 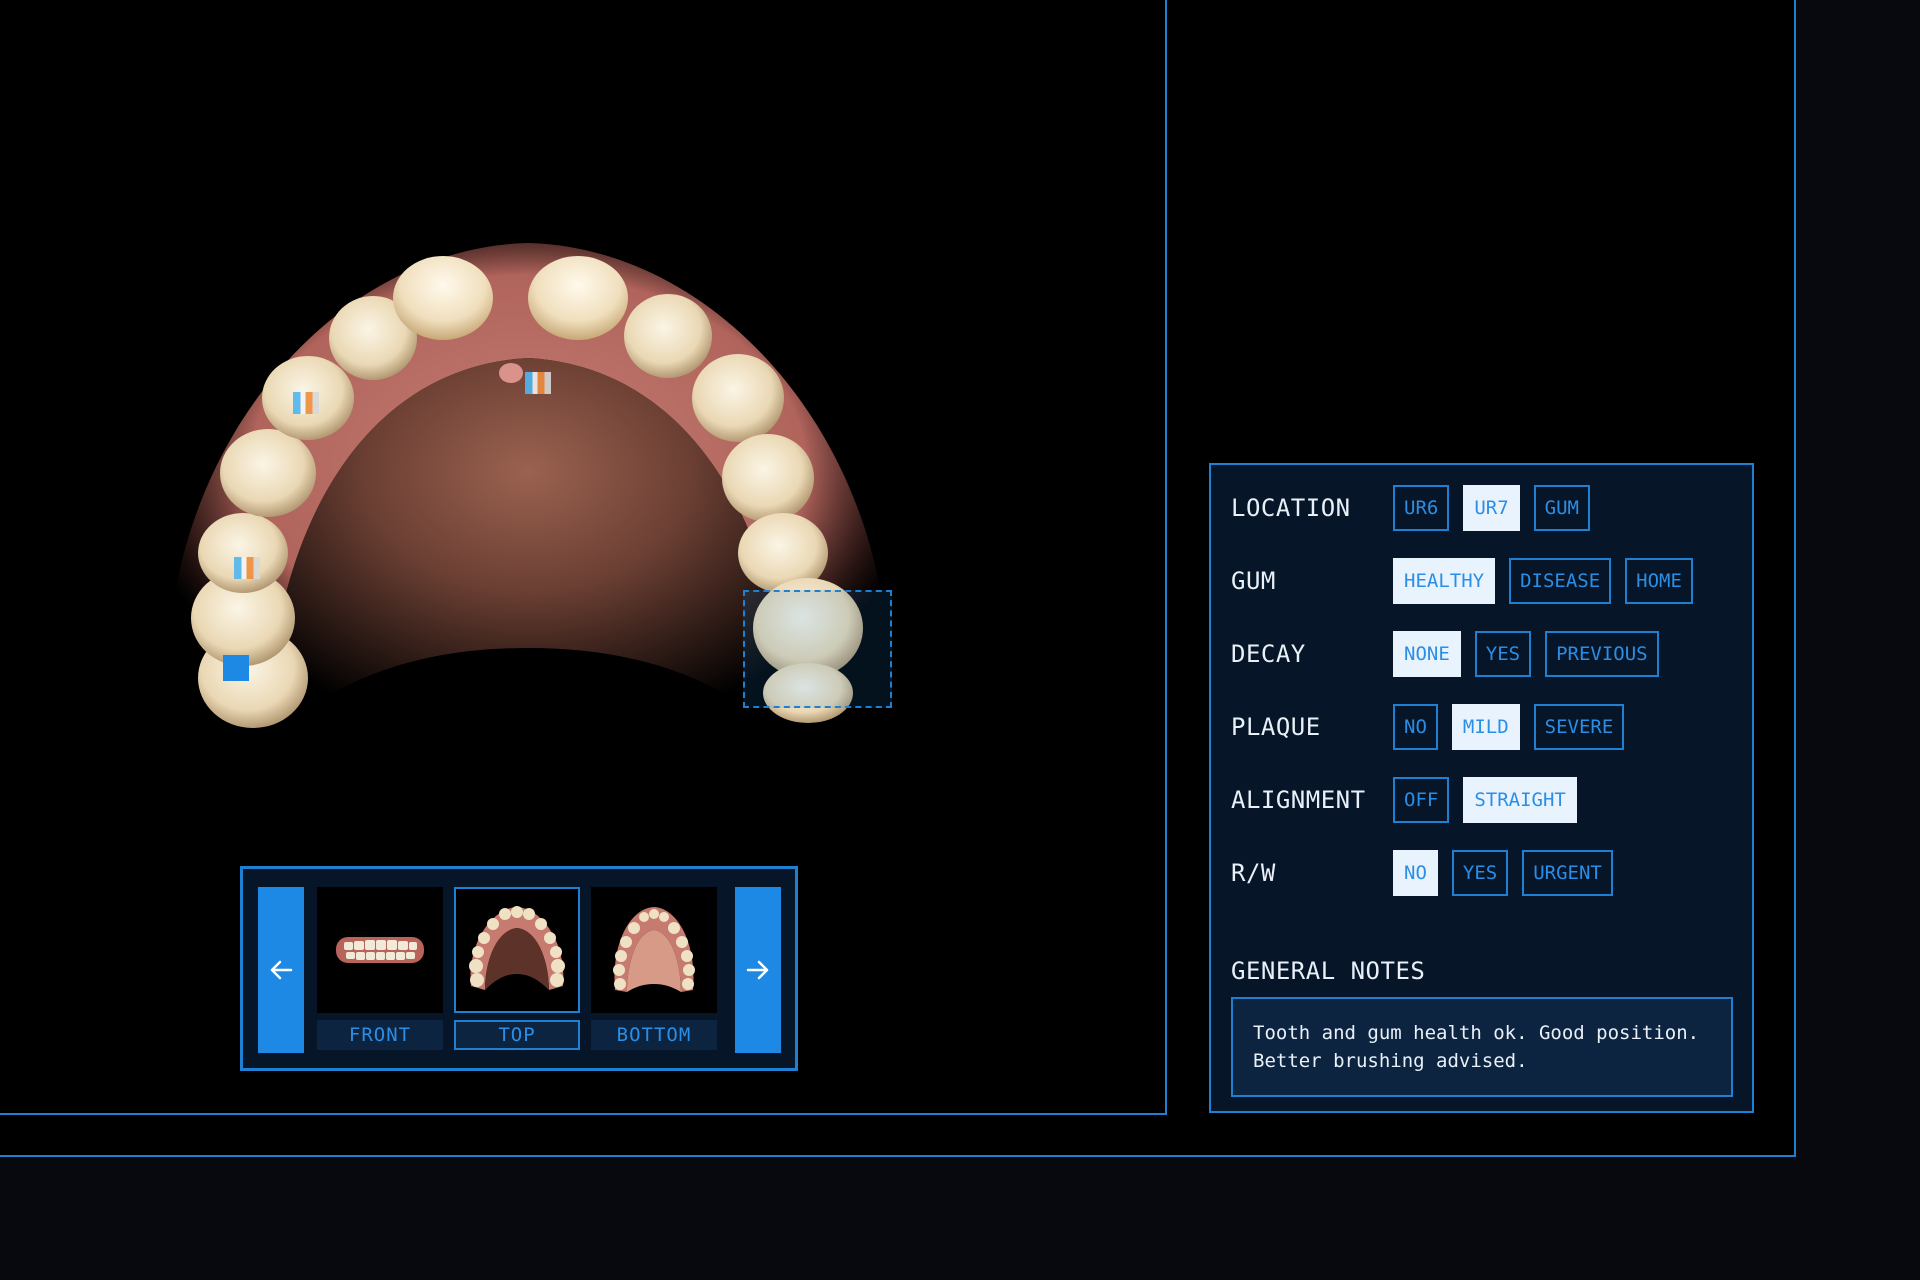 I want to click on arrow-right-icon, so click(x=757, y=970).